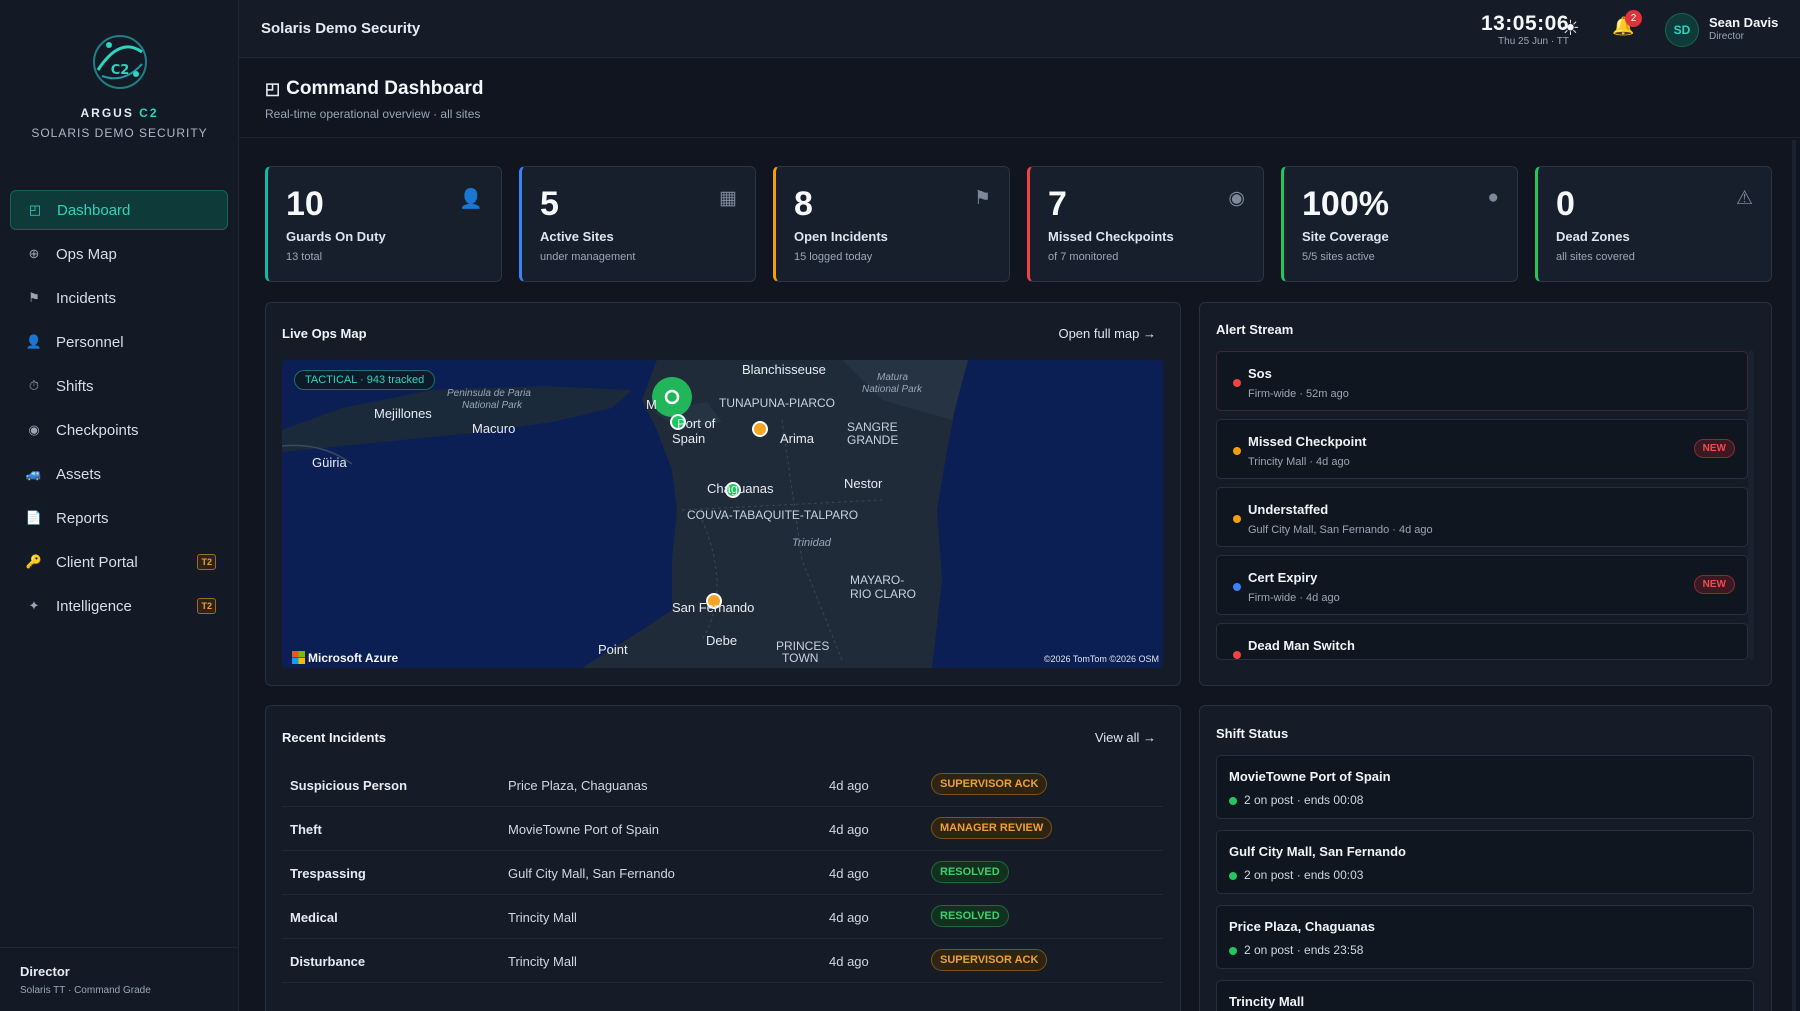  What do you see at coordinates (1565, 204) in the screenshot?
I see `kpi-value: 0` at bounding box center [1565, 204].